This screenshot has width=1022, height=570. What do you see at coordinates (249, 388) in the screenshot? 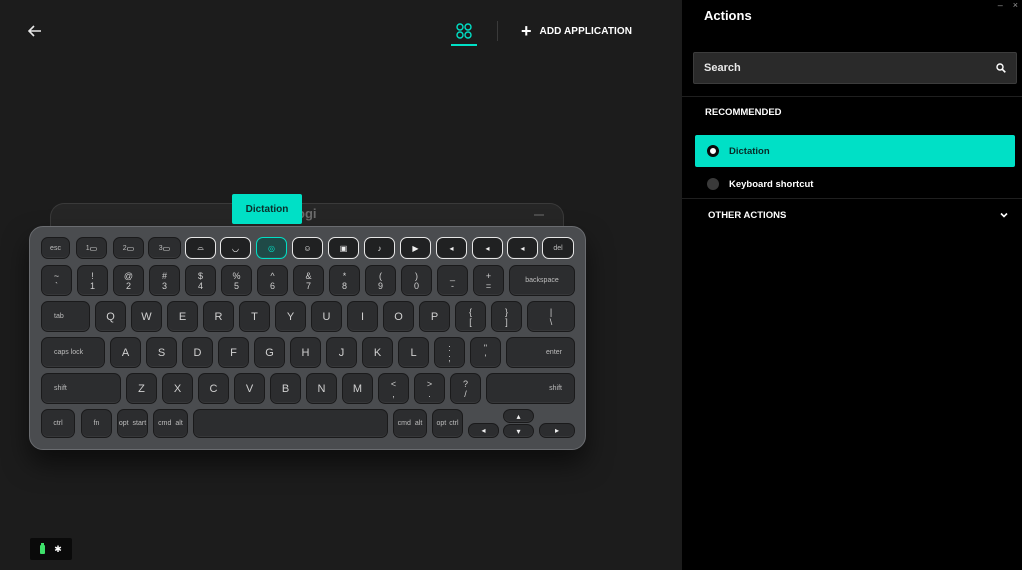
I see `key-v: V` at bounding box center [249, 388].